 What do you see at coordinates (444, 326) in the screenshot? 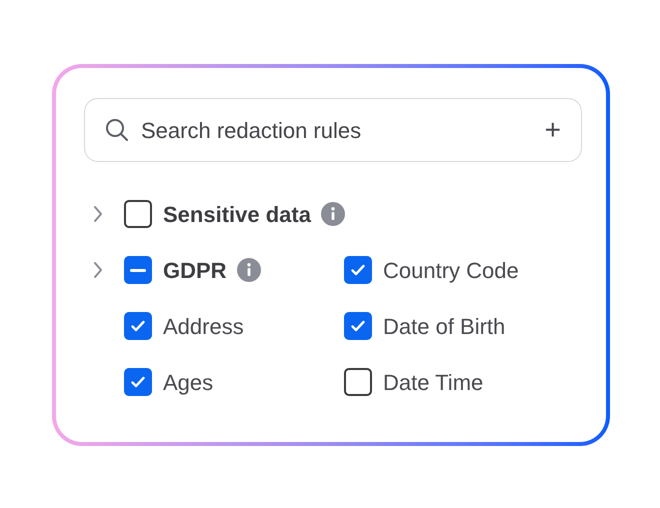
I see `option-label: Date of Birth` at bounding box center [444, 326].